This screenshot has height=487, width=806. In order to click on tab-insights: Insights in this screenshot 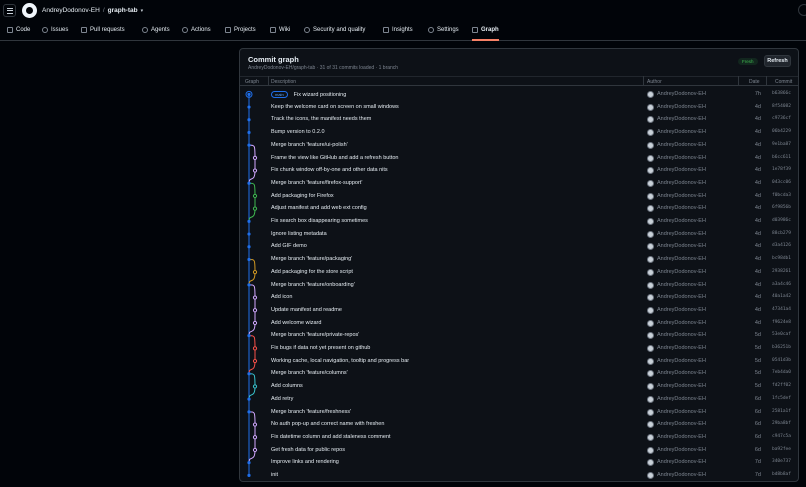, I will do `click(398, 34)`.